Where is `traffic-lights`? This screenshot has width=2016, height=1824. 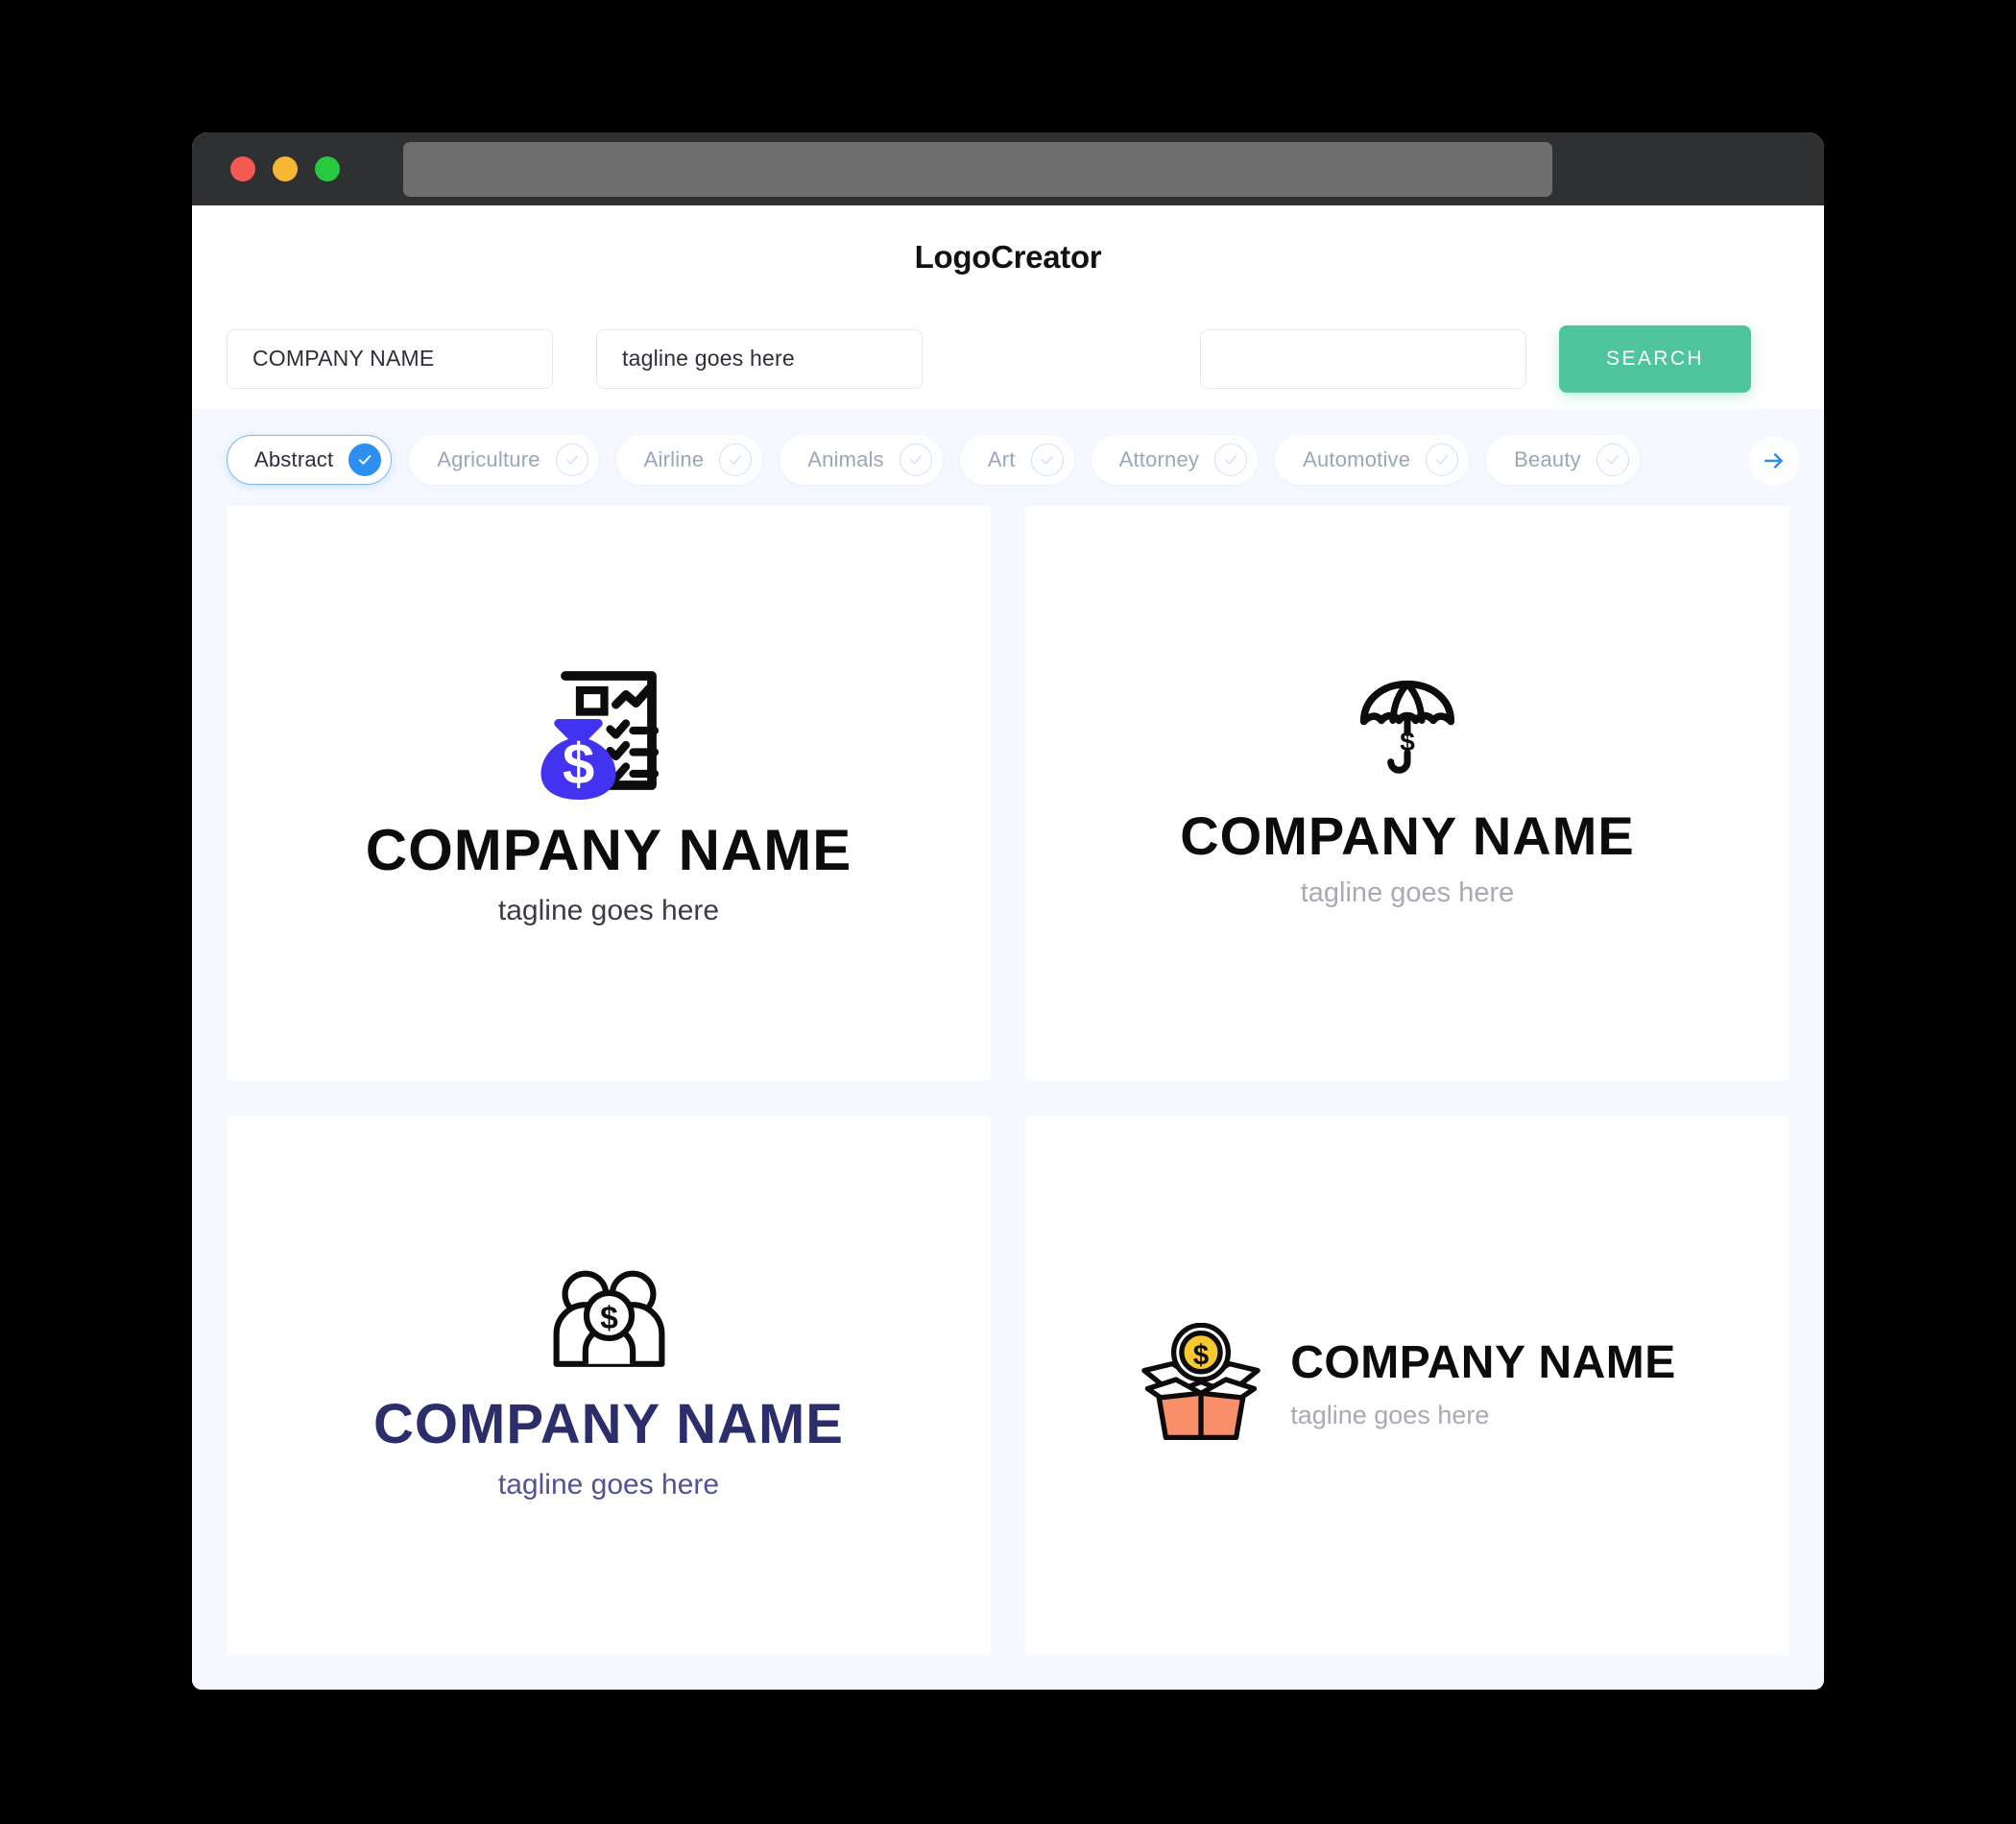
traffic-lights is located at coordinates (285, 168).